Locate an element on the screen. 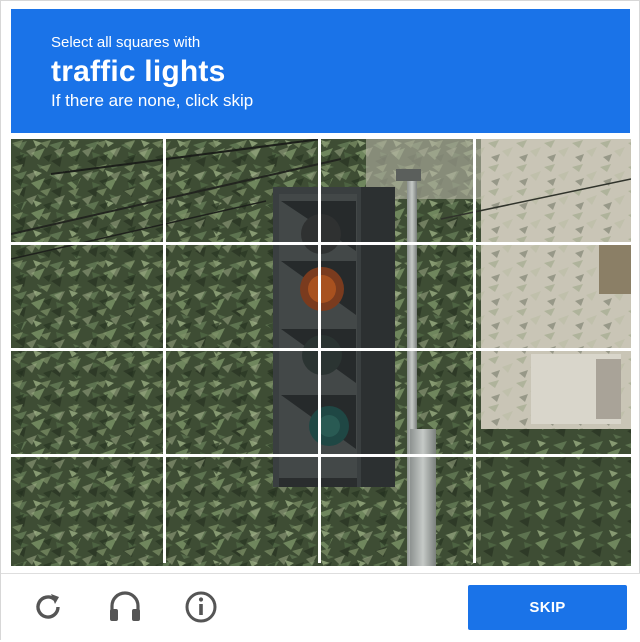 The width and height of the screenshot is (640, 642). target-object-text: traffic lights is located at coordinates (138, 71).